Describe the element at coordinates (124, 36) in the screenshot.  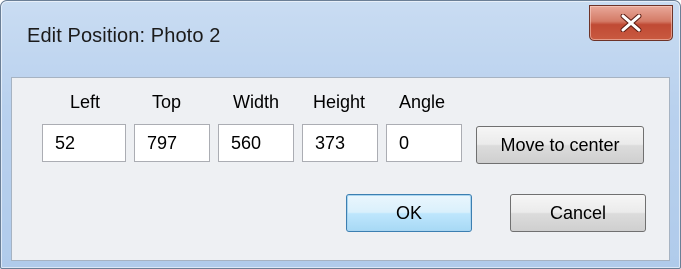
I see `dialog-title: Edit Position: Photo 2` at that location.